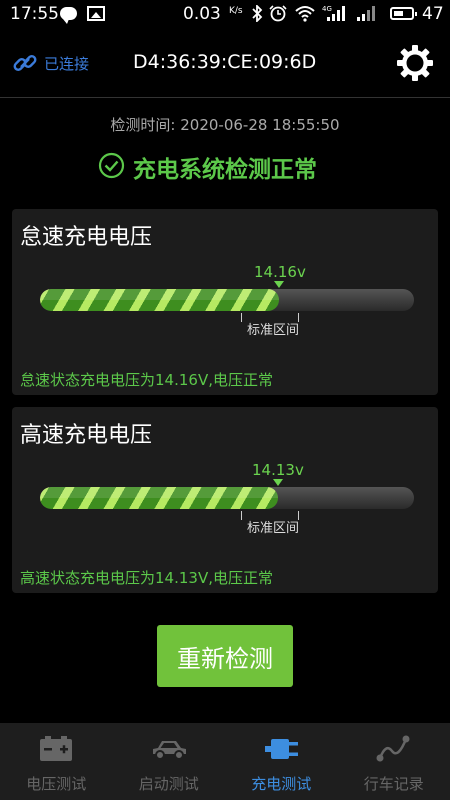 The width and height of the screenshot is (450, 800). Describe the element at coordinates (257, 13) in the screenshot. I see `bluetooth-icon` at that location.